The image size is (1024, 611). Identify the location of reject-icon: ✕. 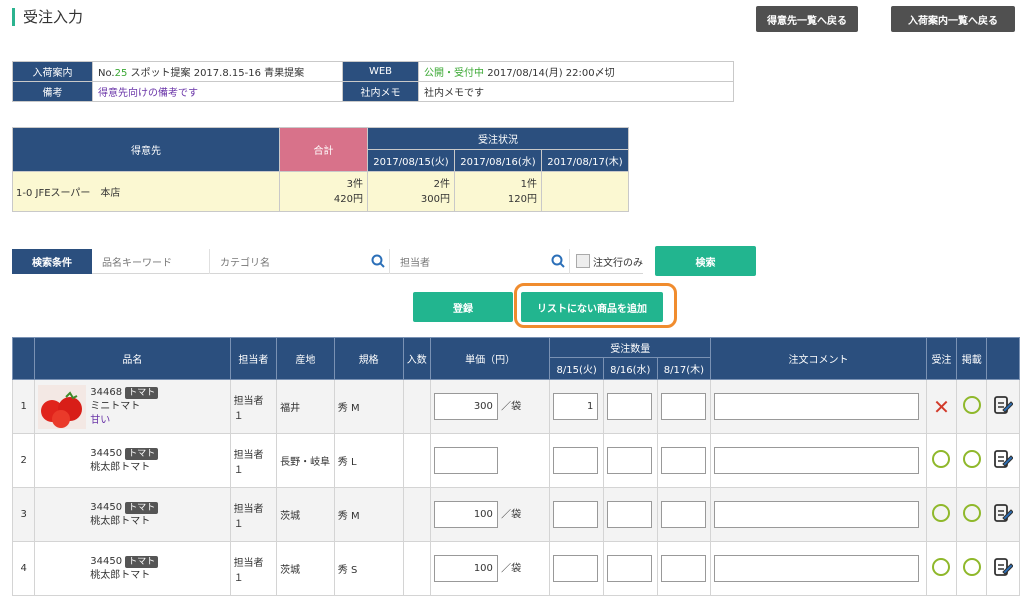
(941, 407).